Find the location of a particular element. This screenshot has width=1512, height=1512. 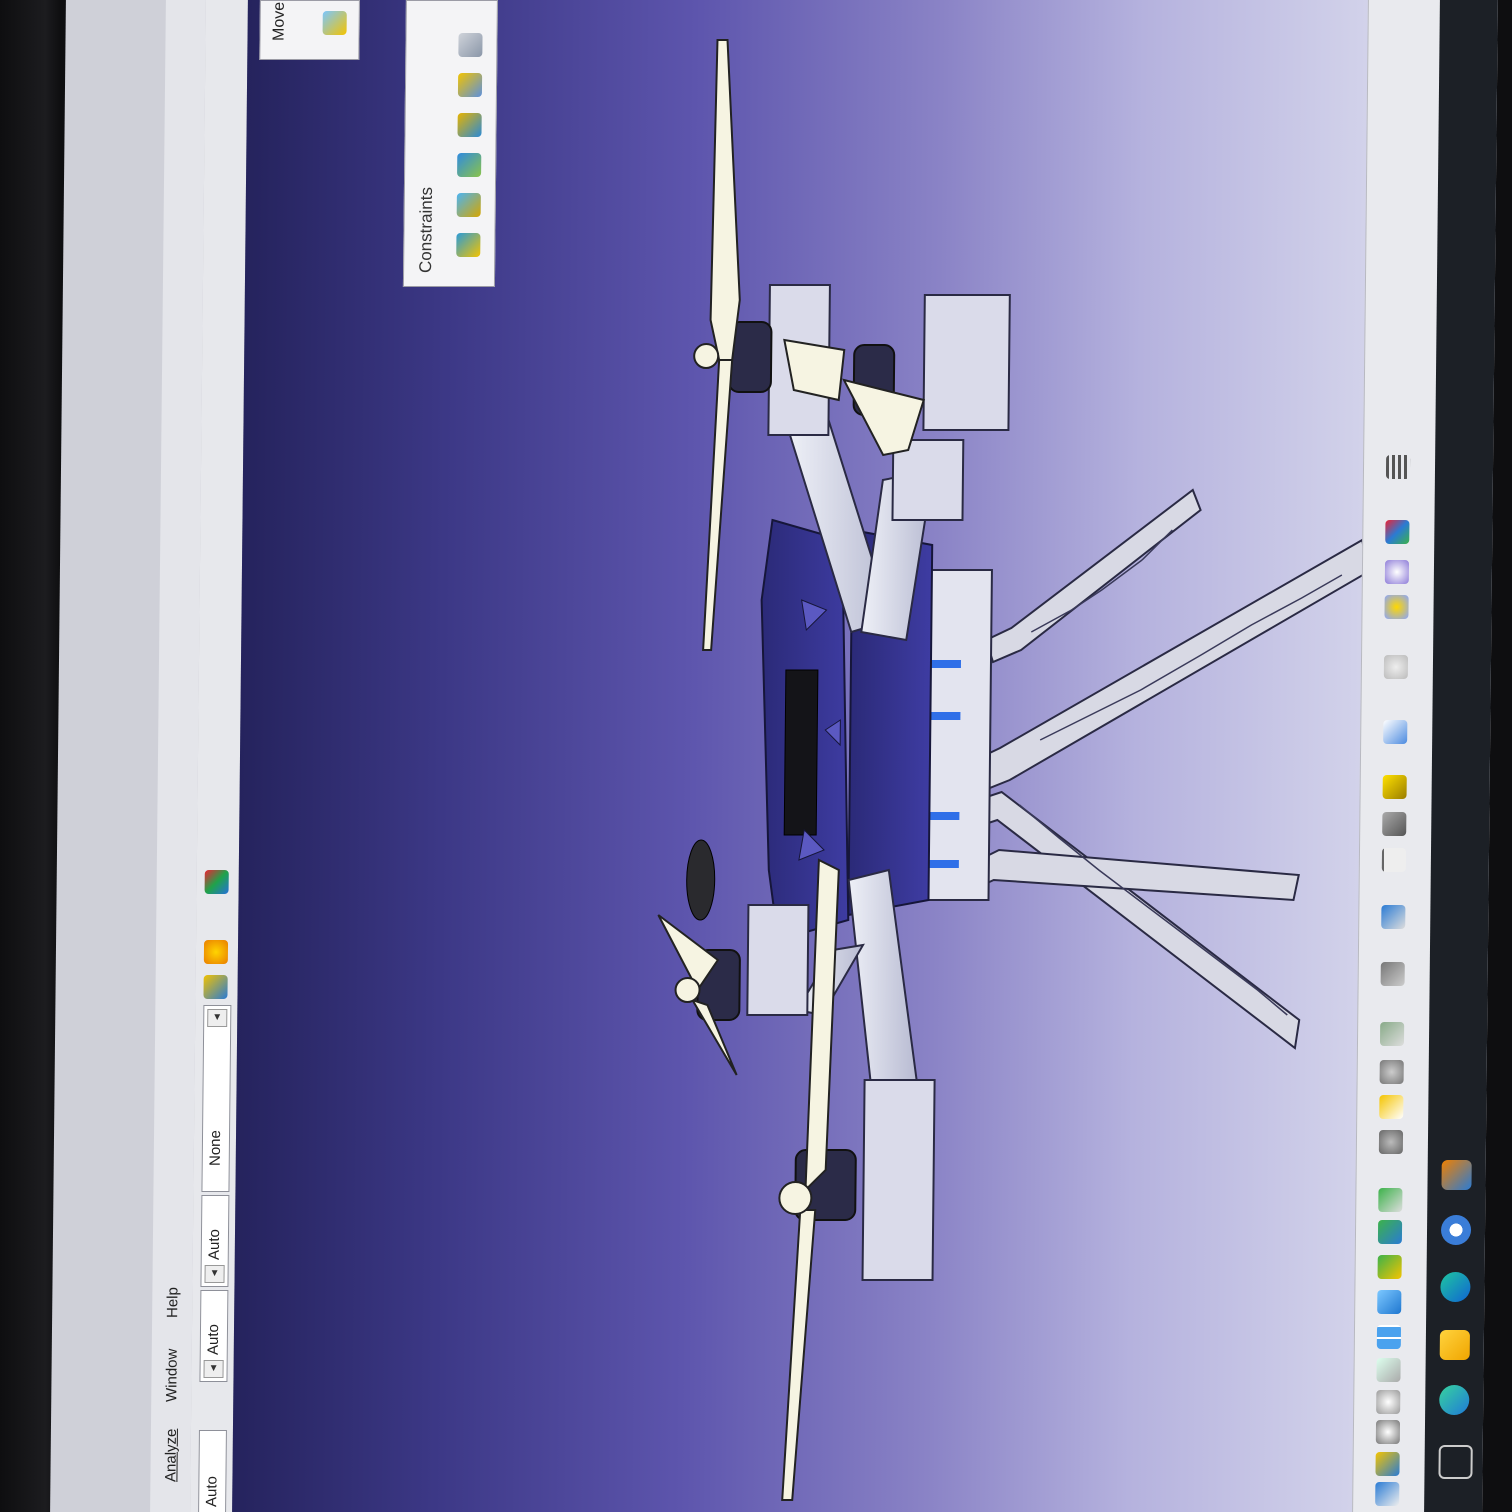

menu-help: Help is located at coordinates (172, 1302).